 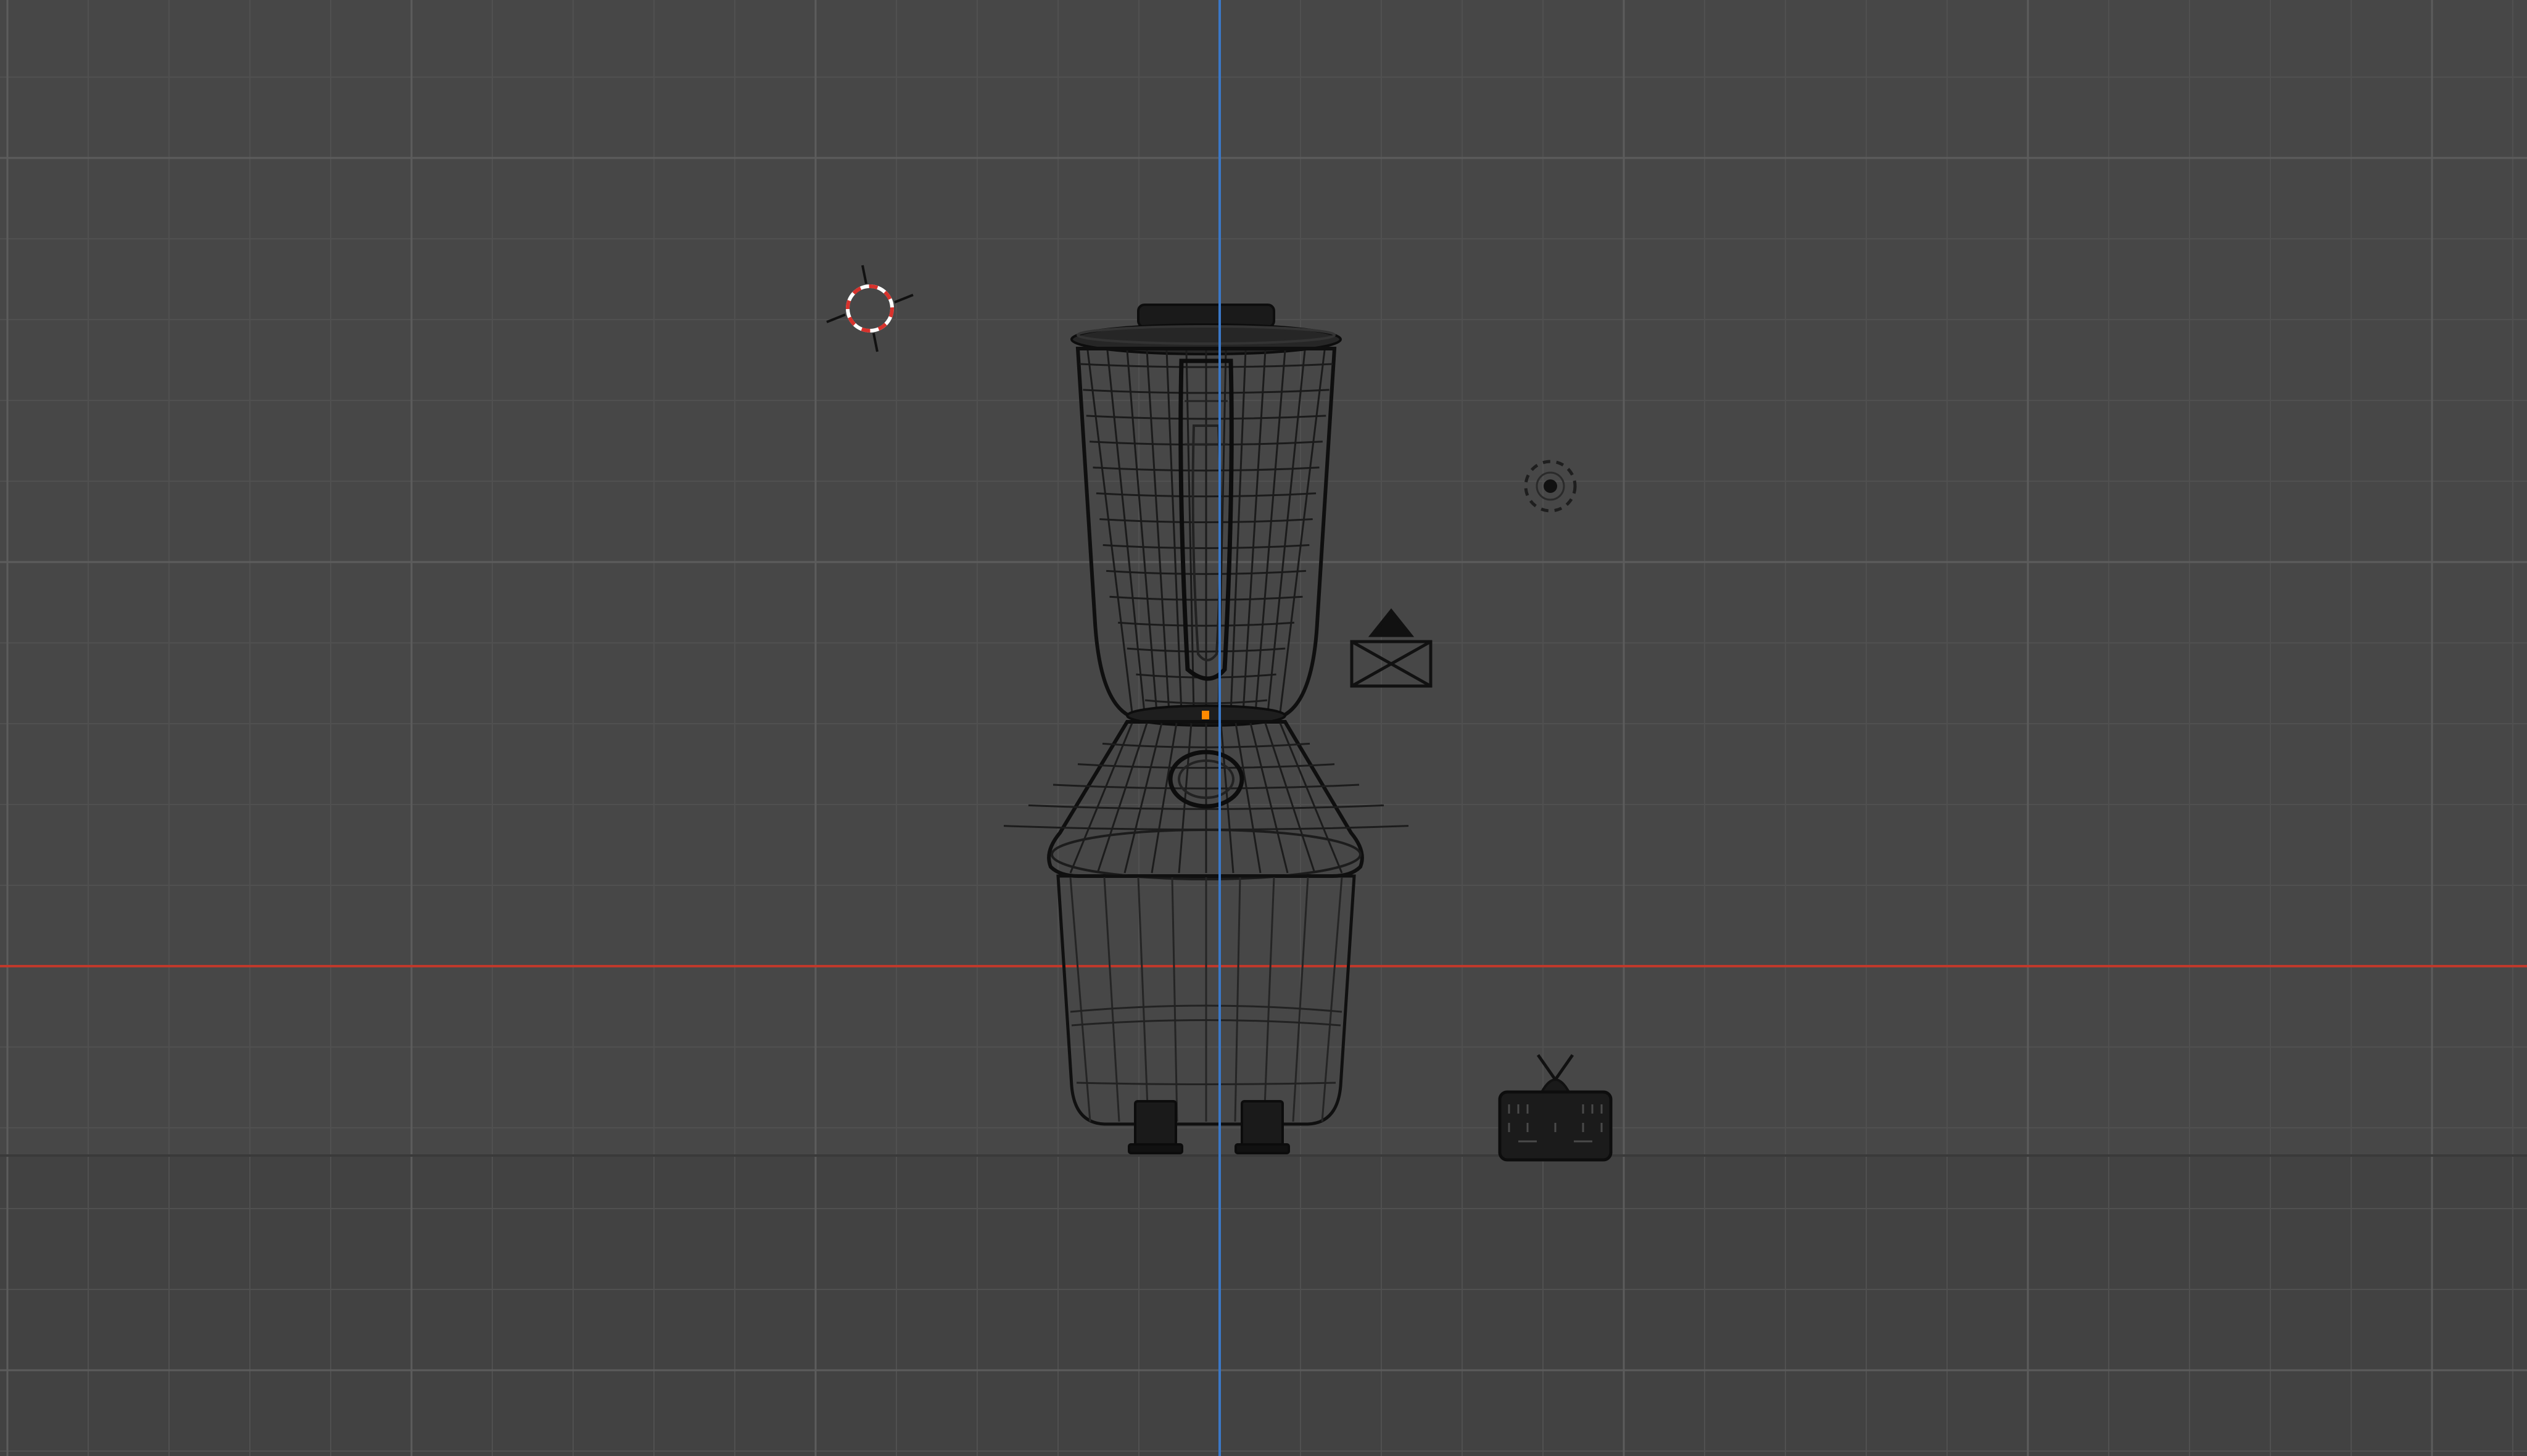 I want to click on object-origin, so click(x=1205, y=715).